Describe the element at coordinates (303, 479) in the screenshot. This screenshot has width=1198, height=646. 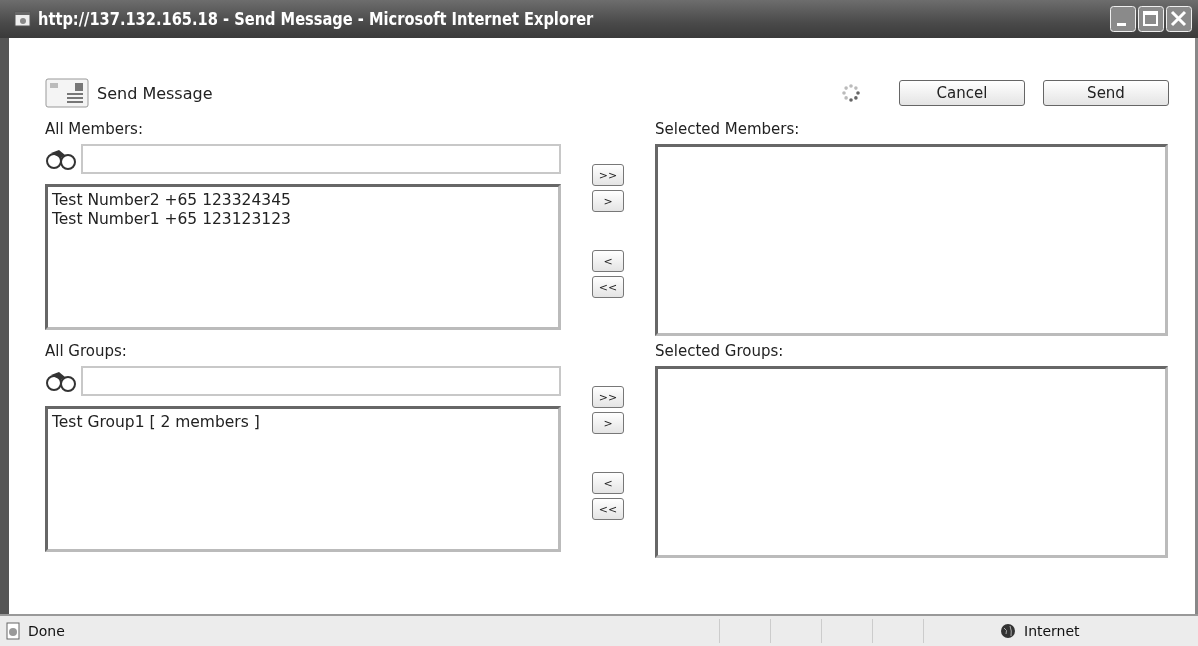
I see `member-list: Test Group1 [ 2 members ]` at that location.